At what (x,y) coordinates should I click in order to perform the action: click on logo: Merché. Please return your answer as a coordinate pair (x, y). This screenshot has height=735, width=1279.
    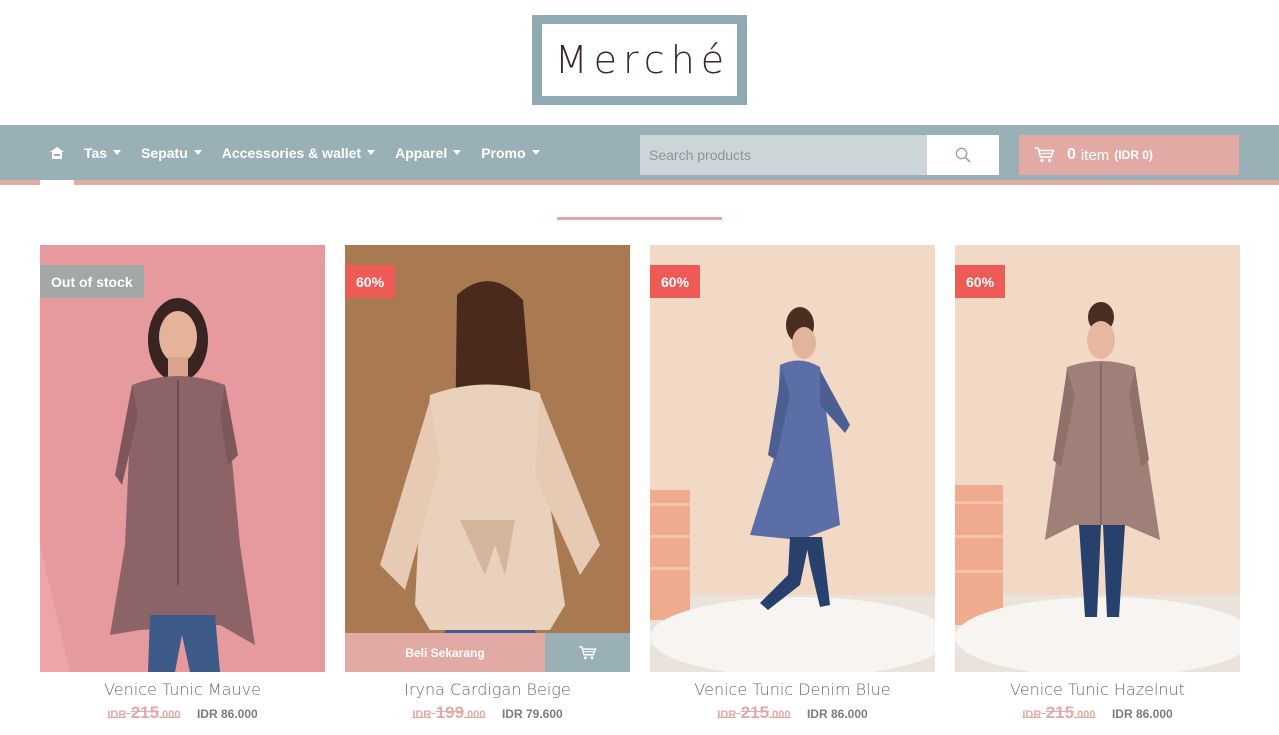
    Looking at the image, I should click on (639, 60).